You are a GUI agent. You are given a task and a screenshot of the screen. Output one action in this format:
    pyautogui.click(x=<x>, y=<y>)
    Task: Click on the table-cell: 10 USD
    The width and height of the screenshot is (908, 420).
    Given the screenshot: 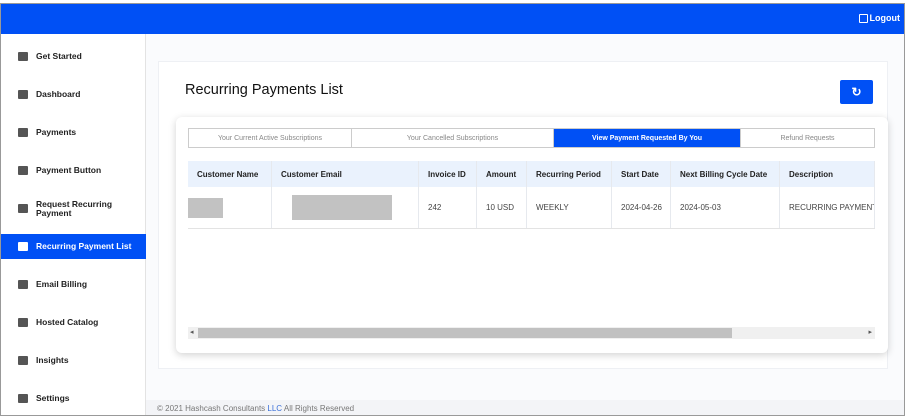 What is the action you would take?
    pyautogui.click(x=502, y=207)
    